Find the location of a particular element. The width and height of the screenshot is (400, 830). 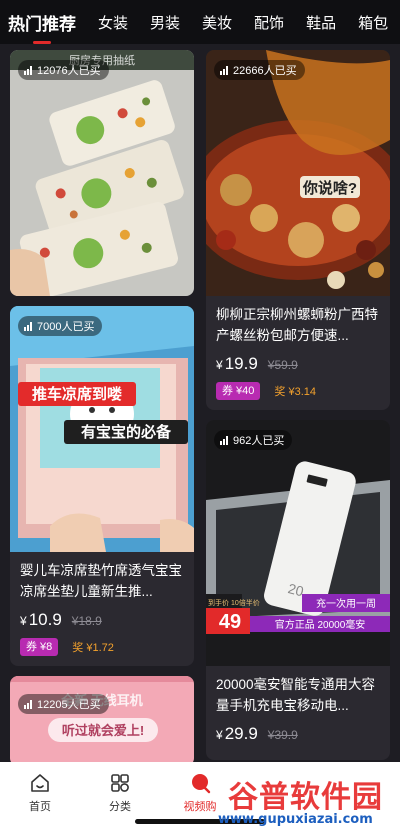

tab-hot-recommend: 热门推荐 is located at coordinates (42, 27).